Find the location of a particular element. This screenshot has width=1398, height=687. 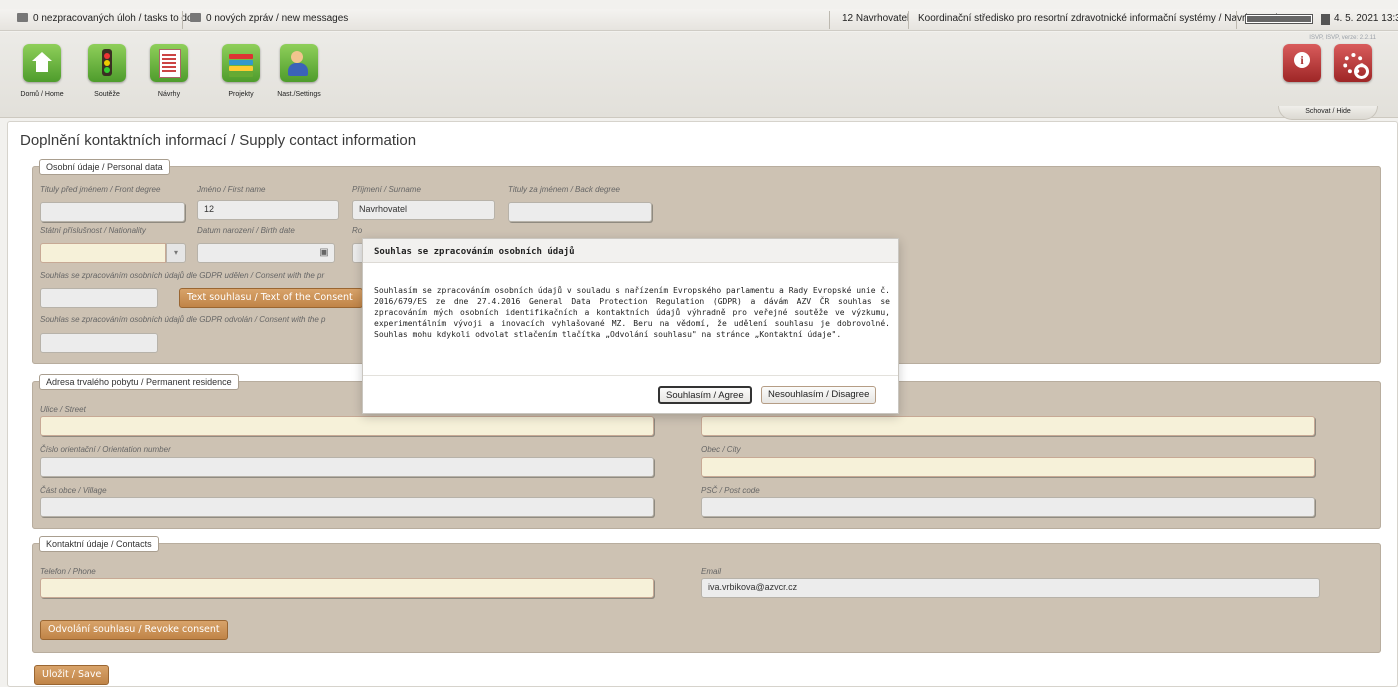

email-input: iva.vrbikova@azvcr.cz is located at coordinates (1010, 588).